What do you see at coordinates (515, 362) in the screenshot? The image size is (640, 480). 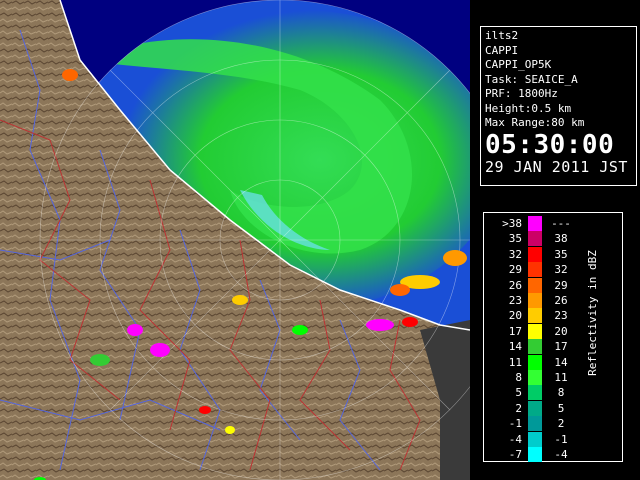 I see `legend-low-value: 11` at bounding box center [515, 362].